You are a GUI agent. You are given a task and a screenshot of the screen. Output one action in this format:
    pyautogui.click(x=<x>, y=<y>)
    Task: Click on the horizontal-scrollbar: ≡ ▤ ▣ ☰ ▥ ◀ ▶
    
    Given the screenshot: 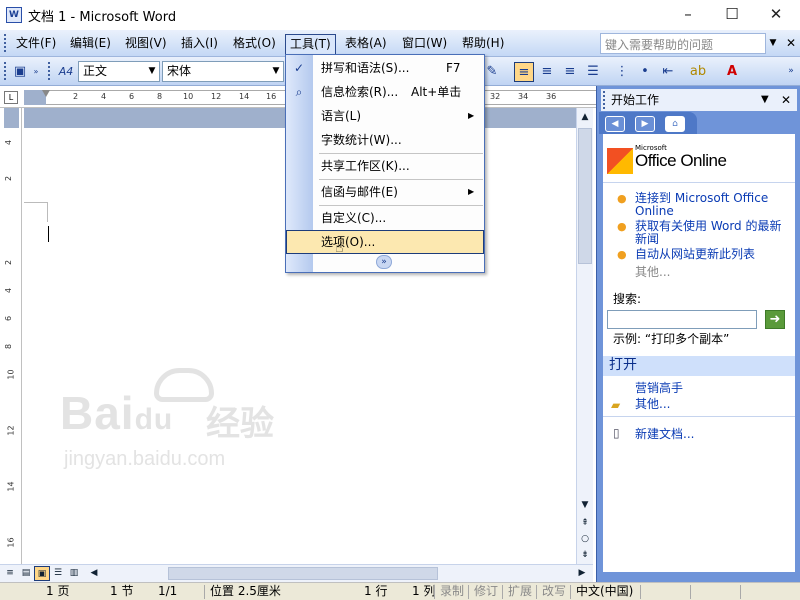 What is the action you would take?
    pyautogui.click(x=296, y=573)
    